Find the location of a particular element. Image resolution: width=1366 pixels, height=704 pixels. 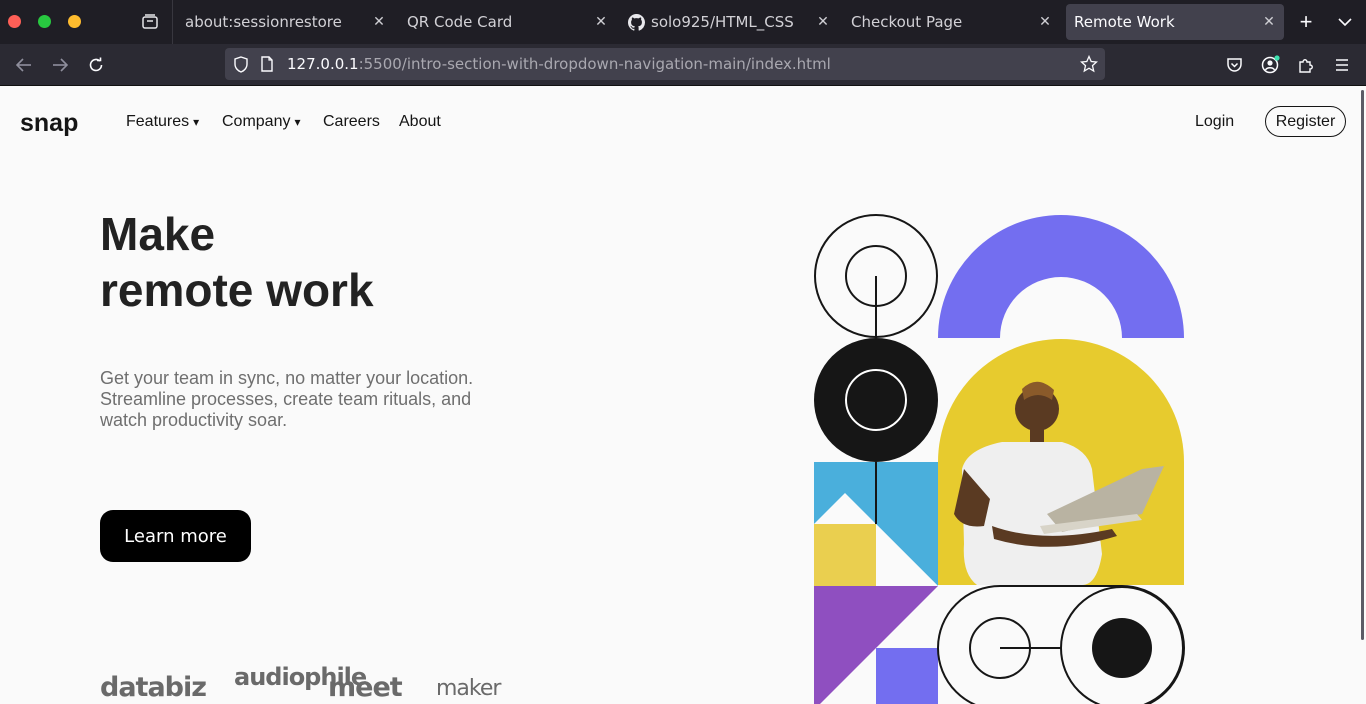

tab-sessionrestore: about:sessionrestore ✕ is located at coordinates (285, 22).